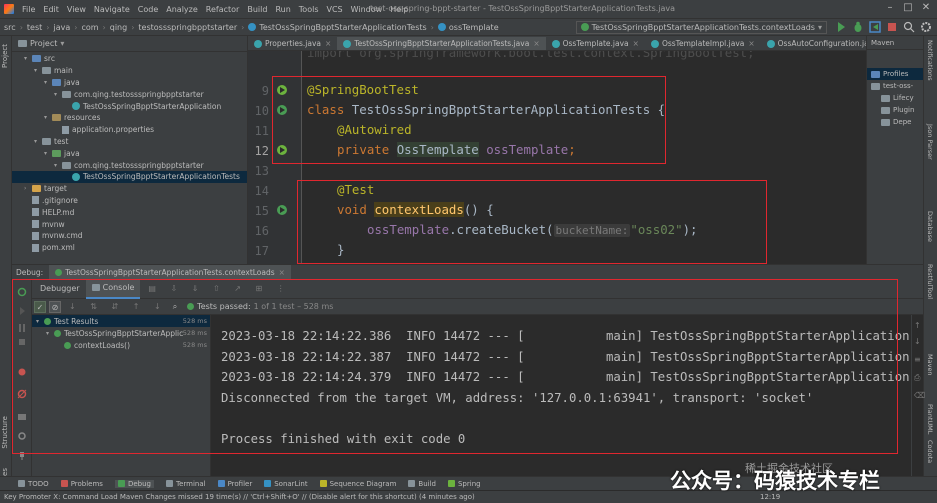  What do you see at coordinates (930, 419) in the screenshot?
I see `right-tool-tab: PlantUML` at bounding box center [930, 419].